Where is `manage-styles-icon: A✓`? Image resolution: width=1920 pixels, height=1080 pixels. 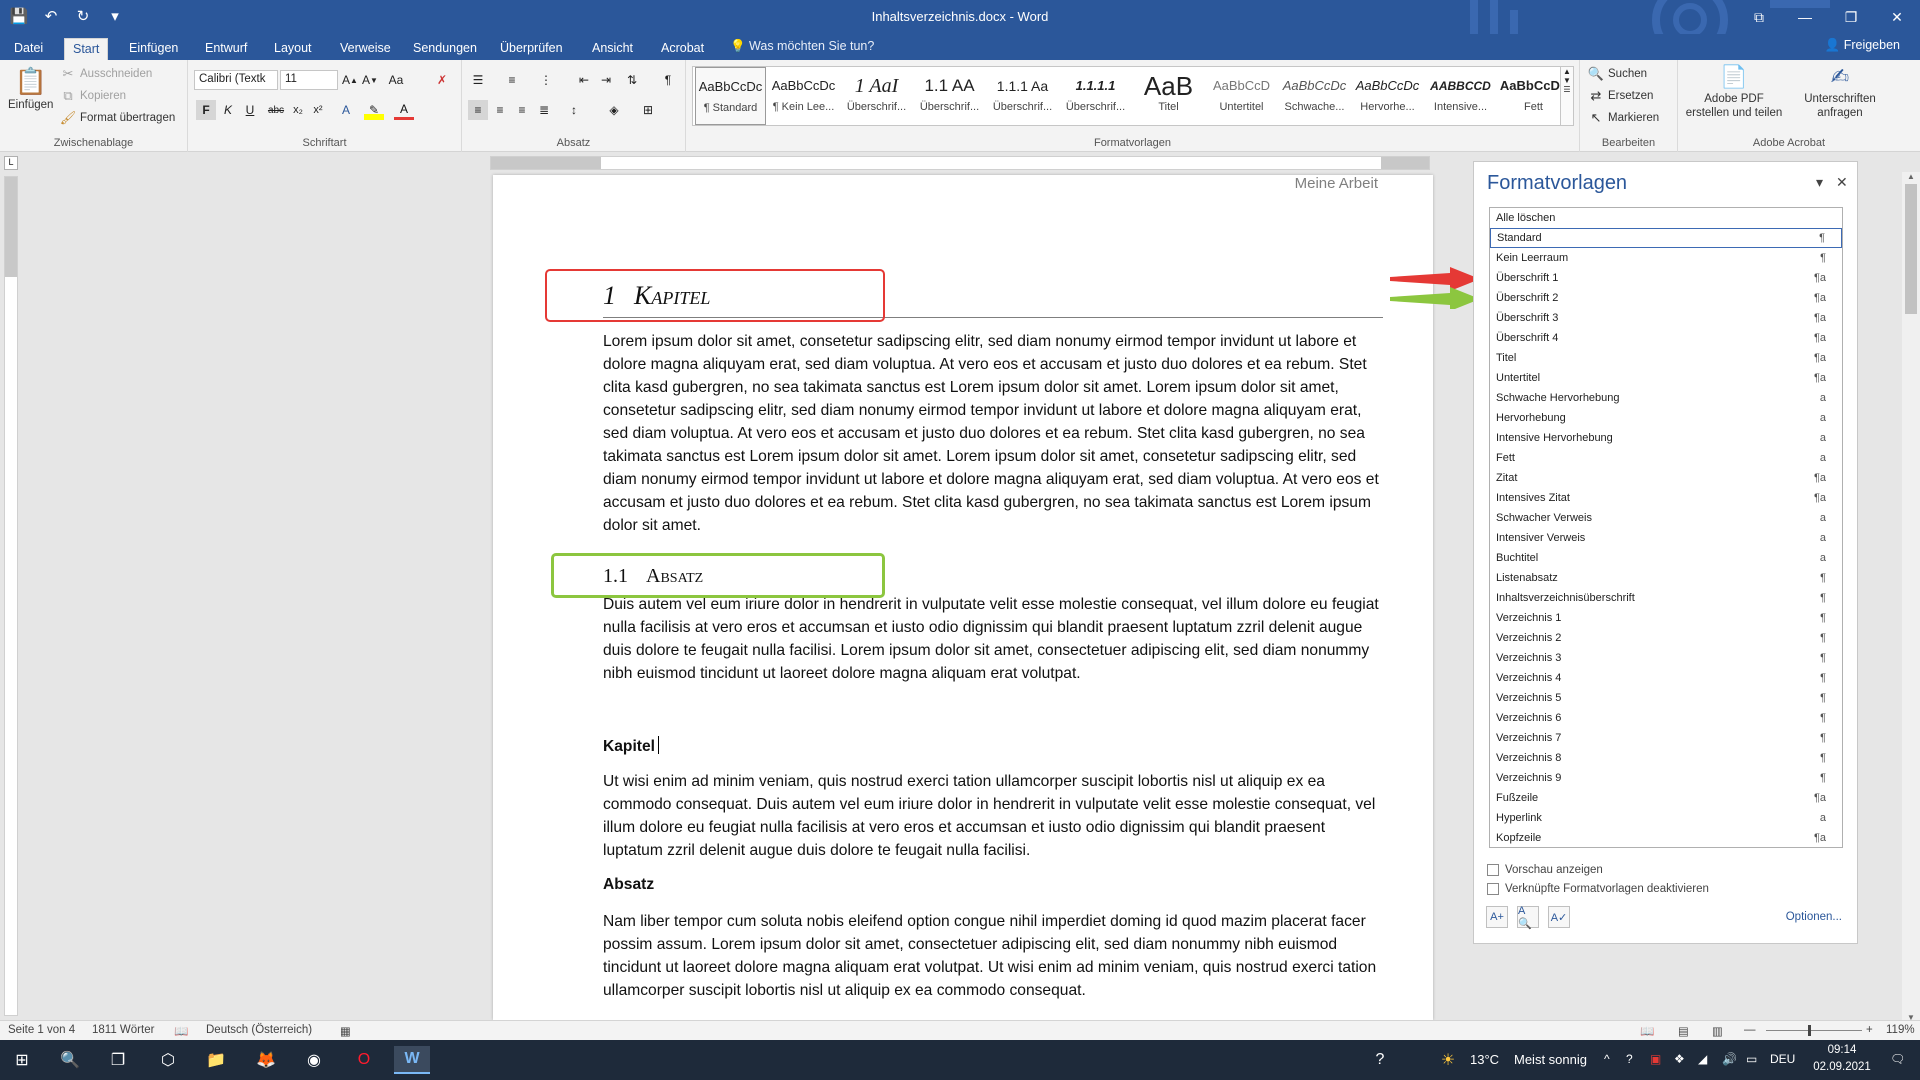 manage-styles-icon: A✓ is located at coordinates (1559, 917).